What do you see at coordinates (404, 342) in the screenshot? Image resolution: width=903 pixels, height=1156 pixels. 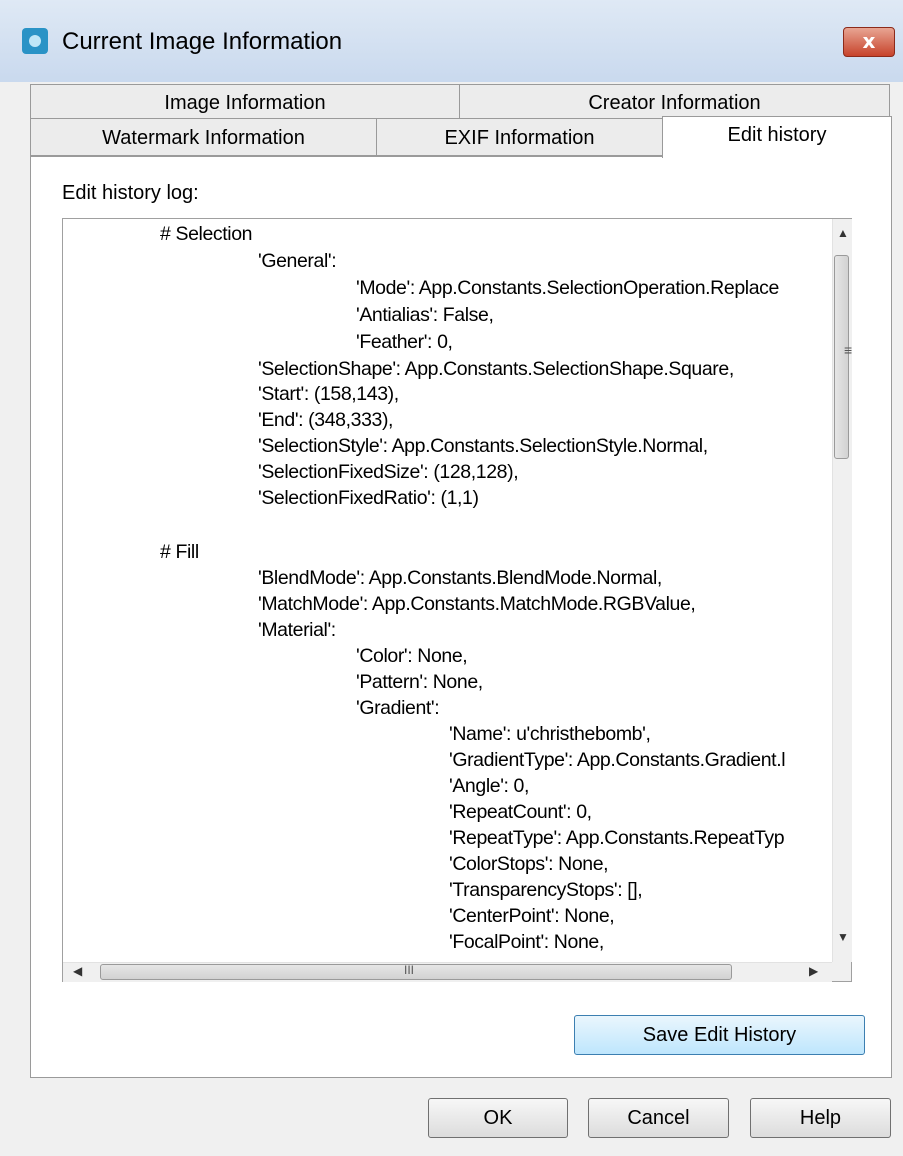 I see `log-line: 'Feather': 0,` at bounding box center [404, 342].